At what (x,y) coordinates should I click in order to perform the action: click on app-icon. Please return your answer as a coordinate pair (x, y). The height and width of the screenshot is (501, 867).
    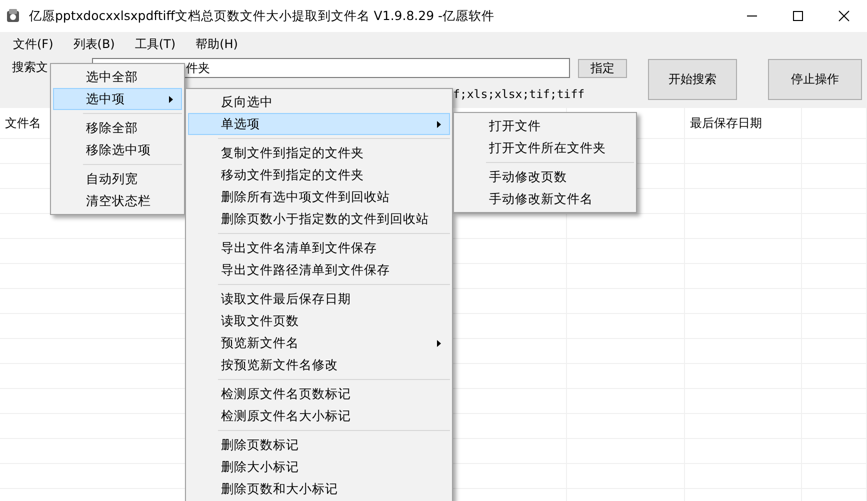
    Looking at the image, I should click on (13, 16).